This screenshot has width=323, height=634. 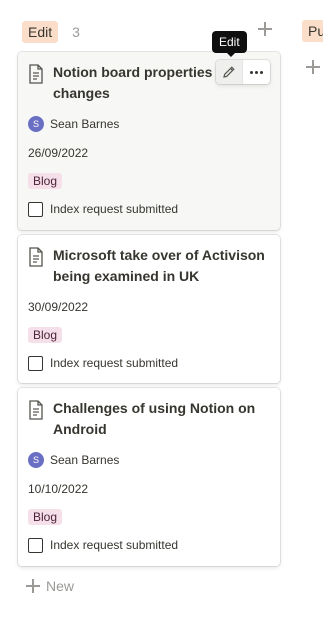 I want to click on card-title-line: changes, so click(x=81, y=93).